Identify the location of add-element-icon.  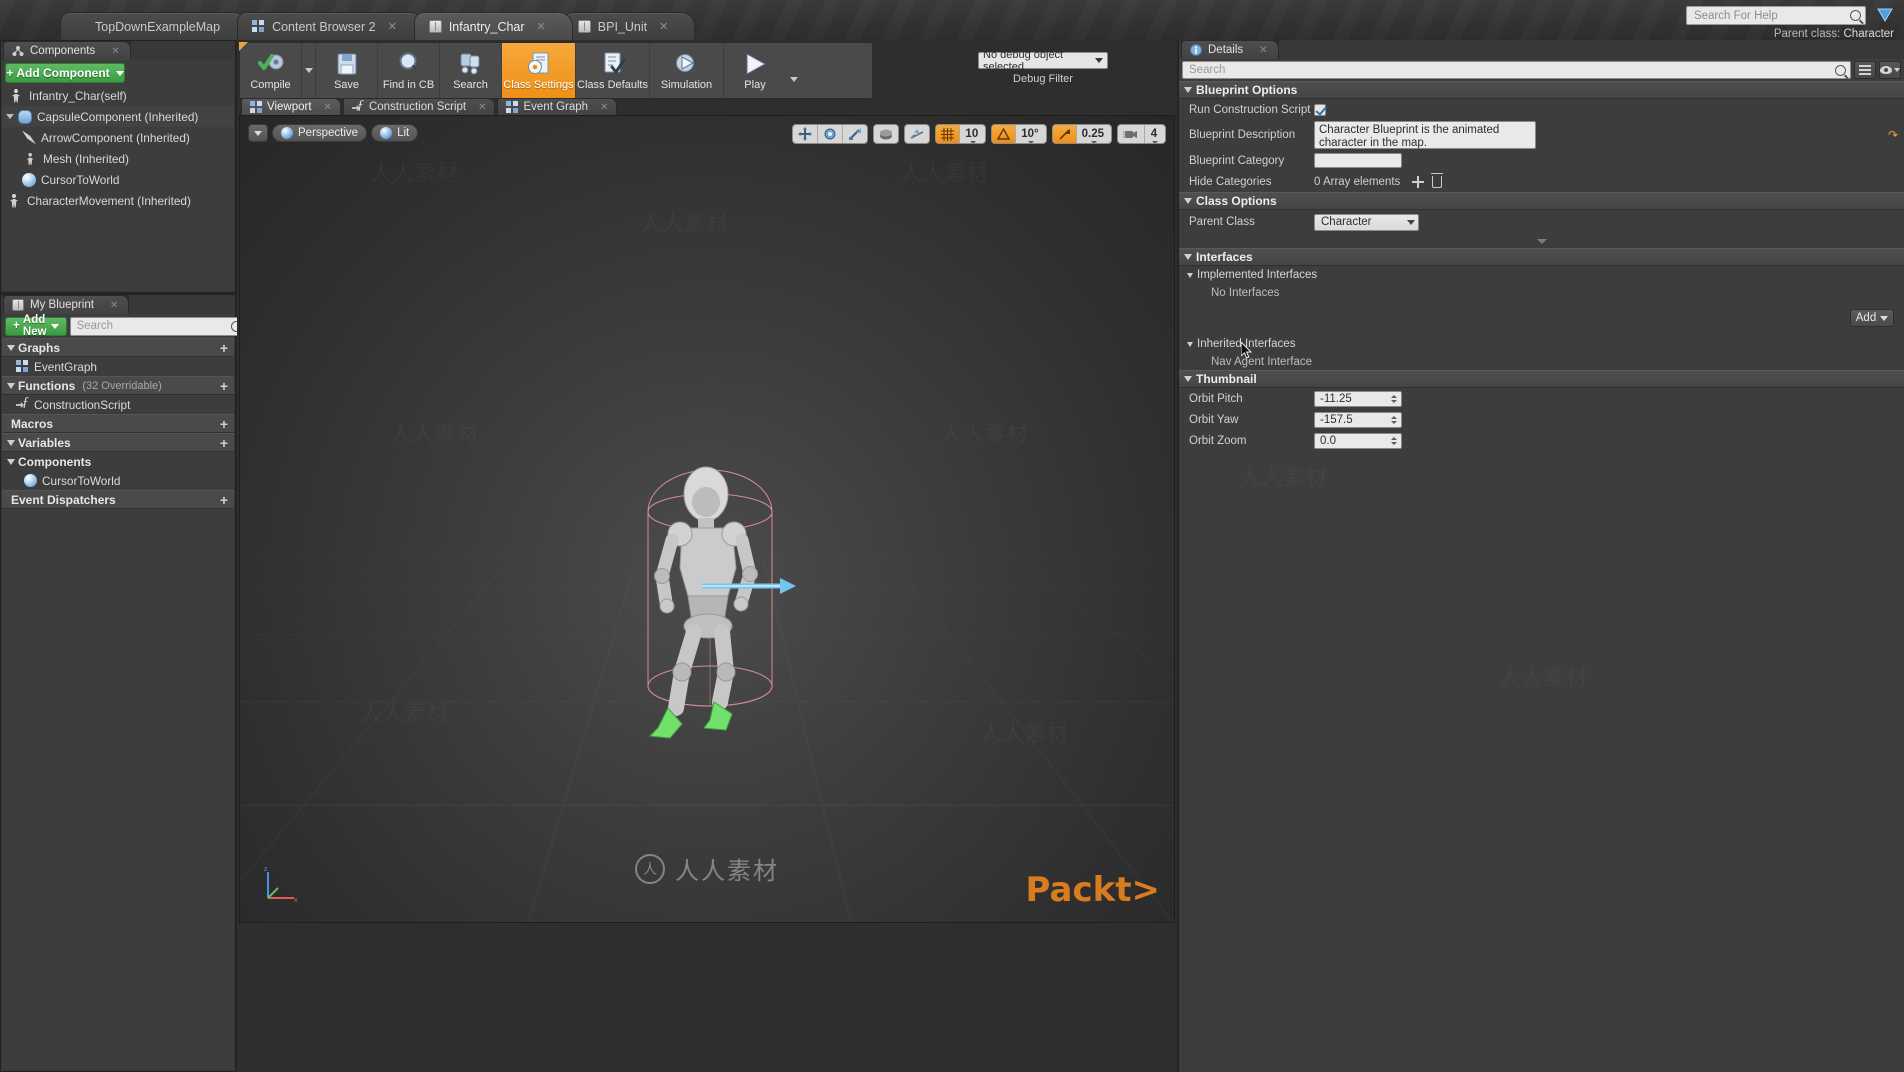
(1418, 181).